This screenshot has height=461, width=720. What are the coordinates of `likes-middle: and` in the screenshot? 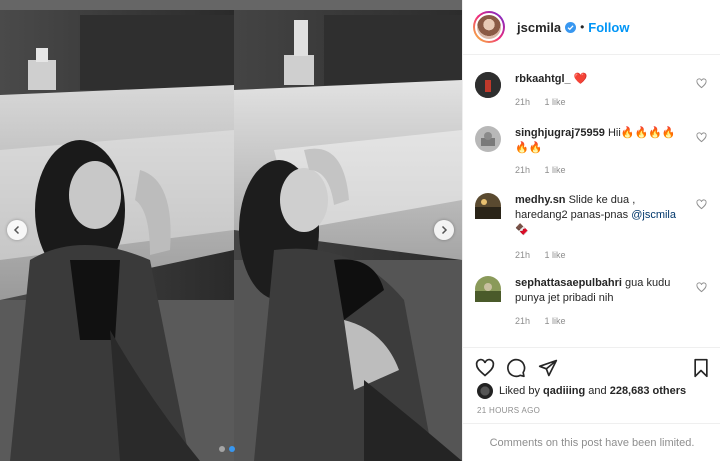 It's located at (597, 391).